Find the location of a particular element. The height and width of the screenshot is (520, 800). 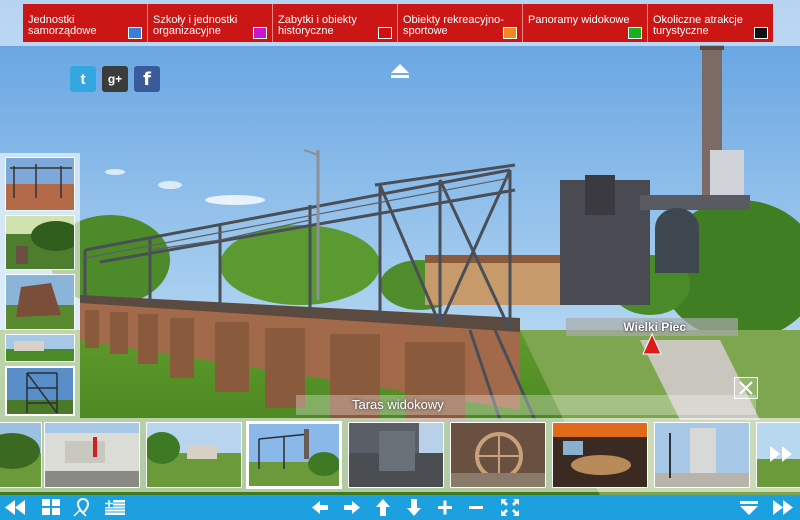

category-label: Panoramy widokowe is located at coordinates (579, 20).